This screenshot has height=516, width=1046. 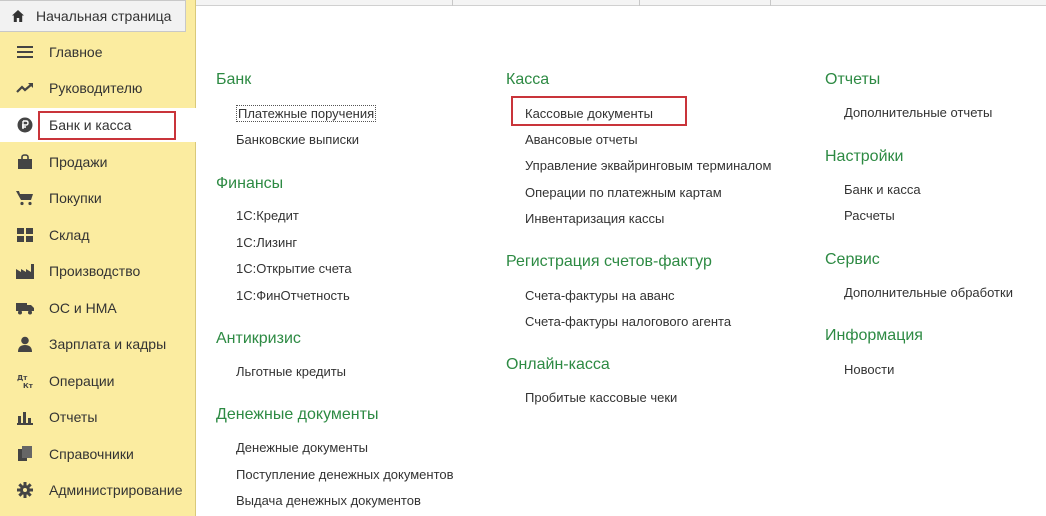 I want to click on link-1c-leasing: 1С:Лизинг, so click(x=266, y=242).